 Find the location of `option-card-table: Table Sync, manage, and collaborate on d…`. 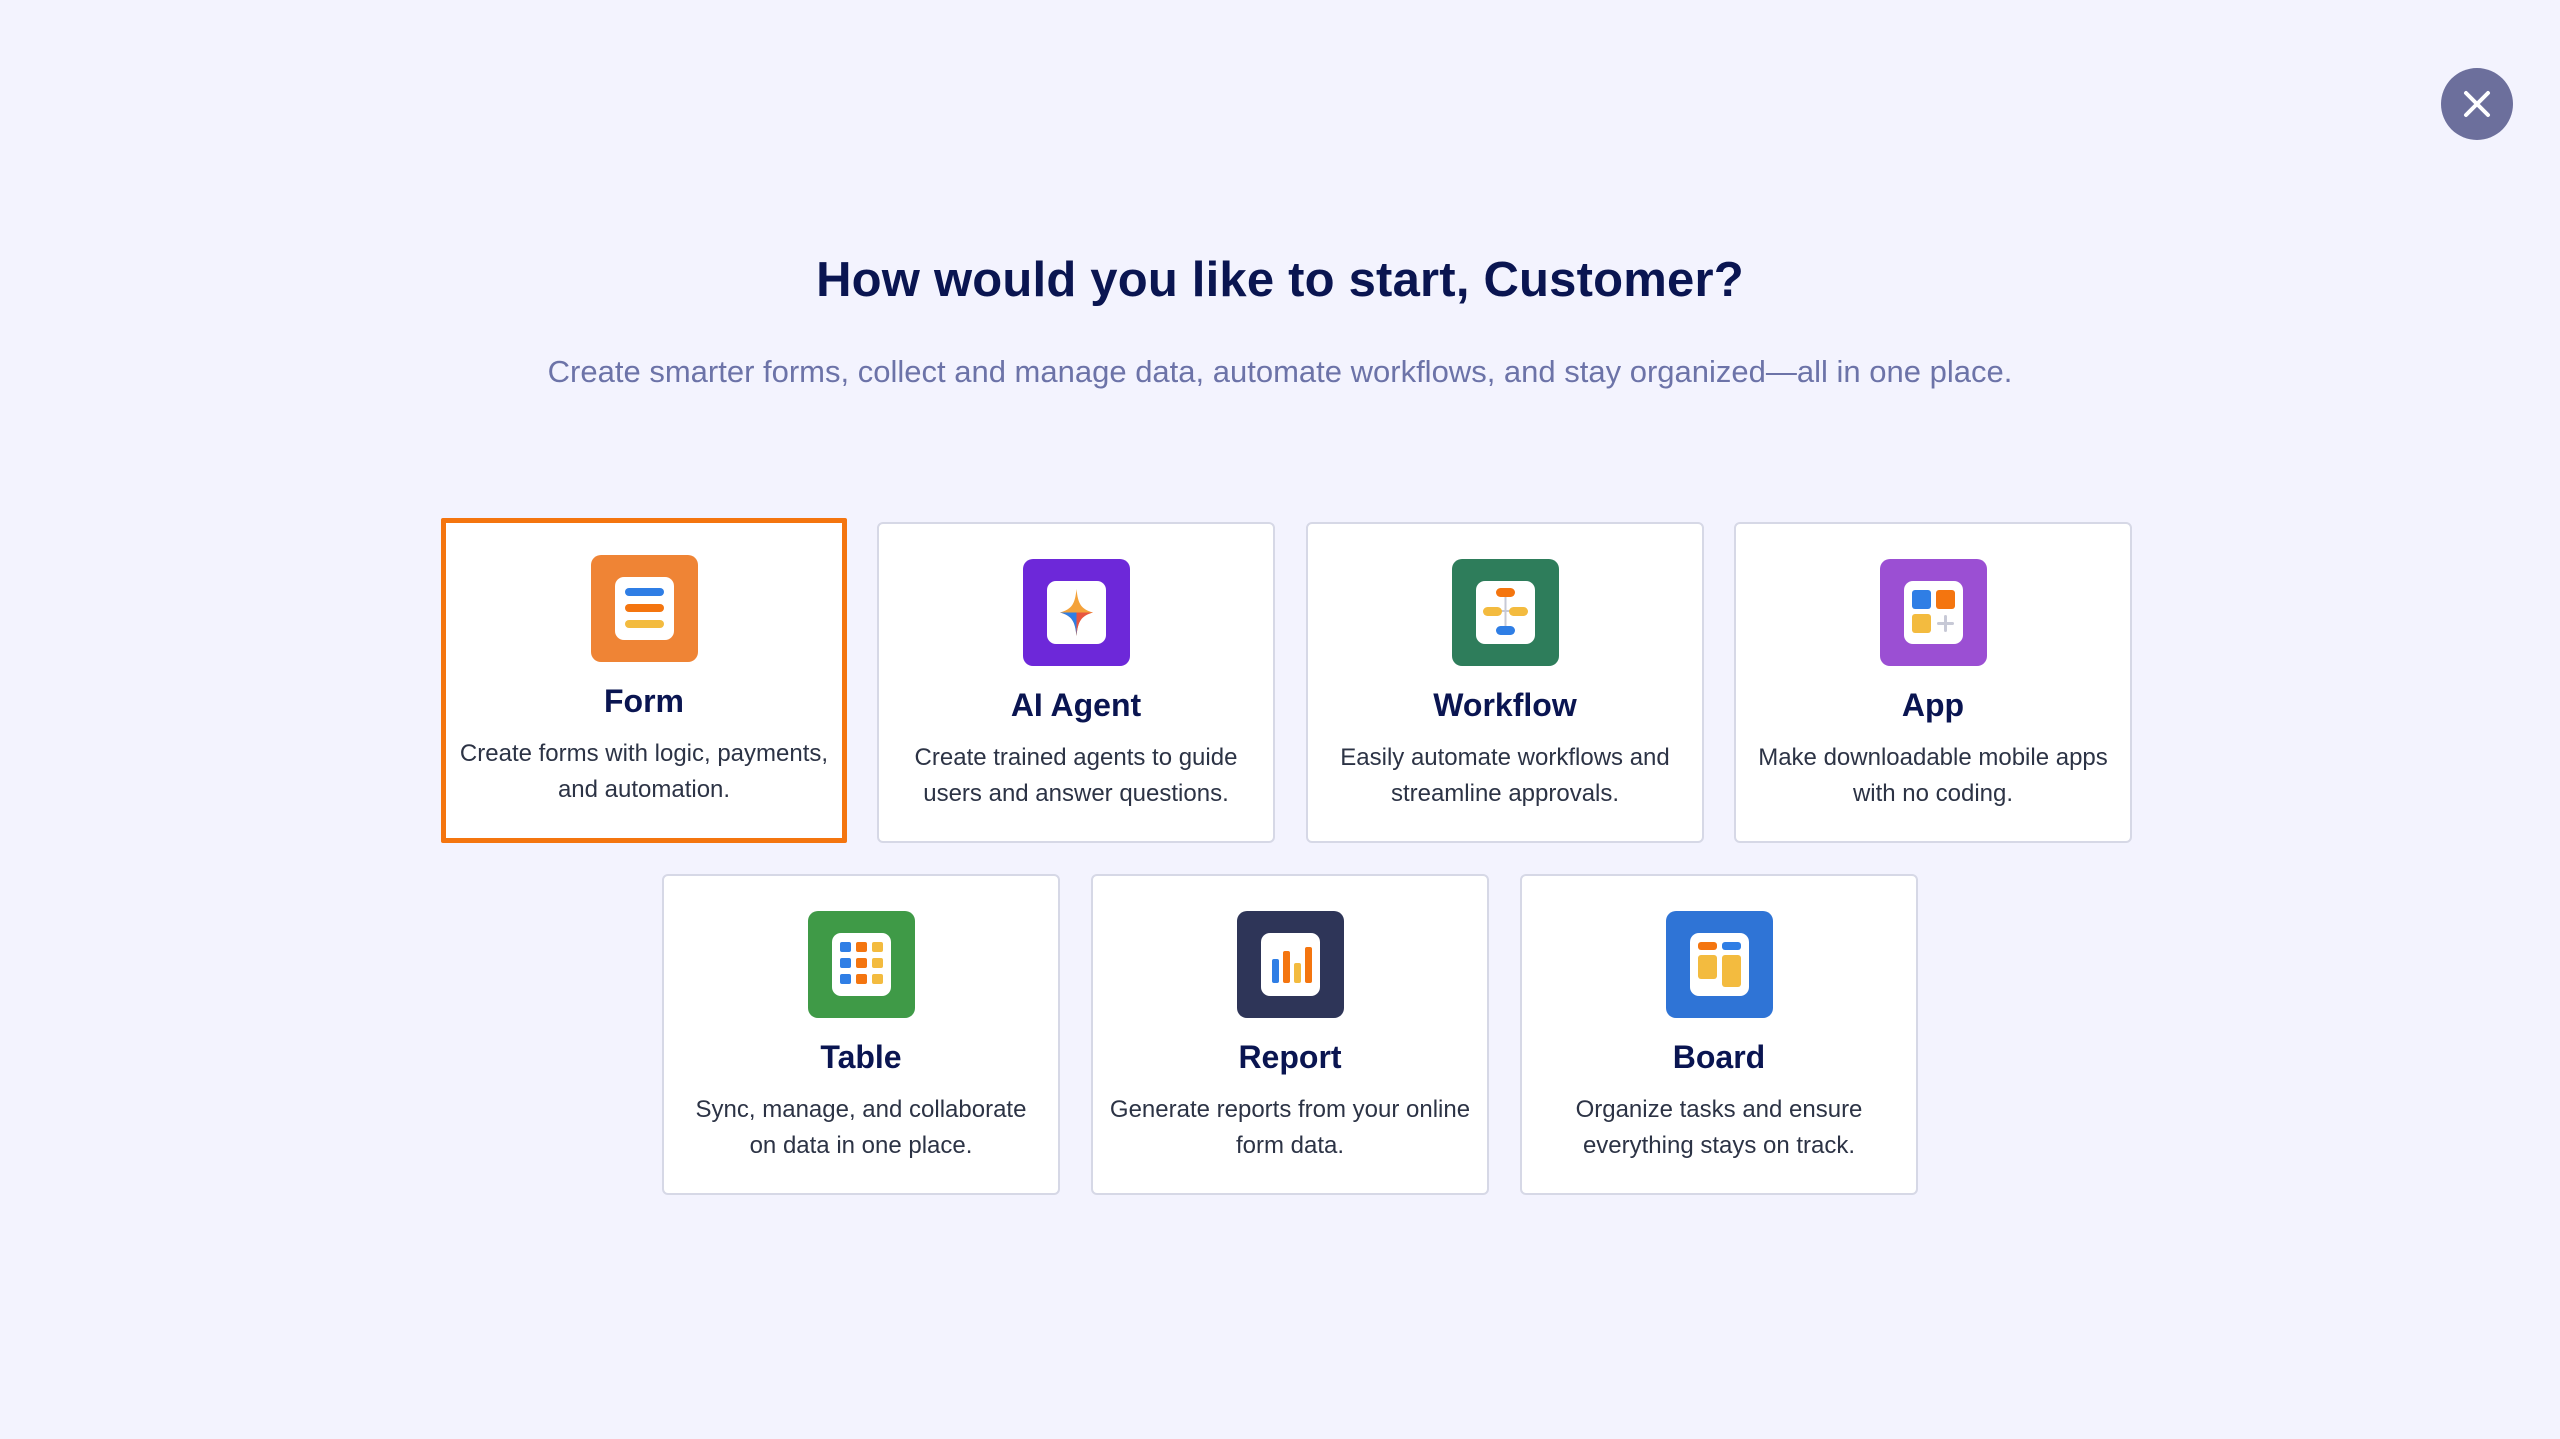

option-card-table: Table Sync, manage, and collaborate on d… is located at coordinates (861, 1034).